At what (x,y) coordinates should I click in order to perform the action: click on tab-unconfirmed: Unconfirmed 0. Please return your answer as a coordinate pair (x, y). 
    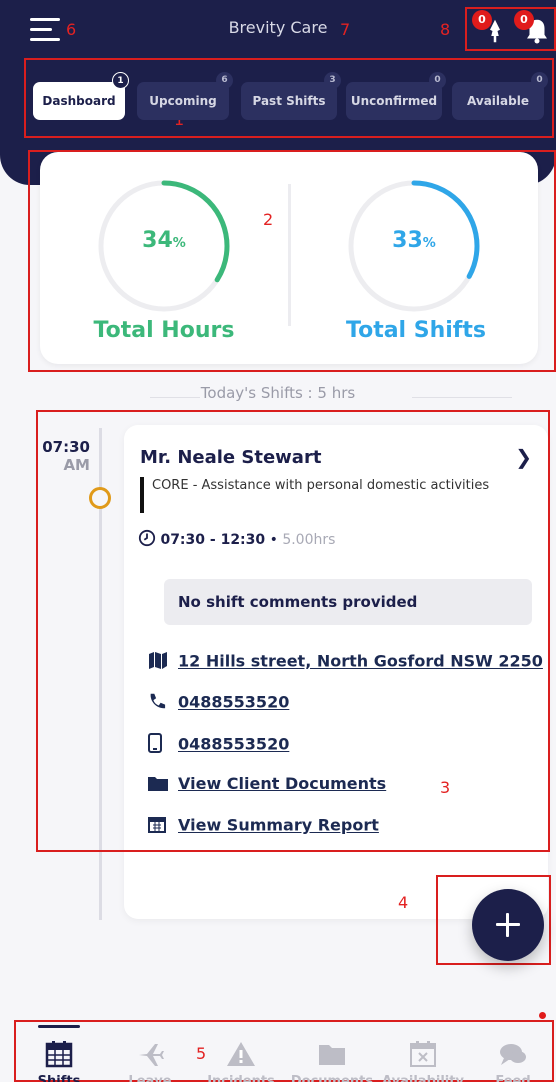
    Looking at the image, I should click on (396, 96).